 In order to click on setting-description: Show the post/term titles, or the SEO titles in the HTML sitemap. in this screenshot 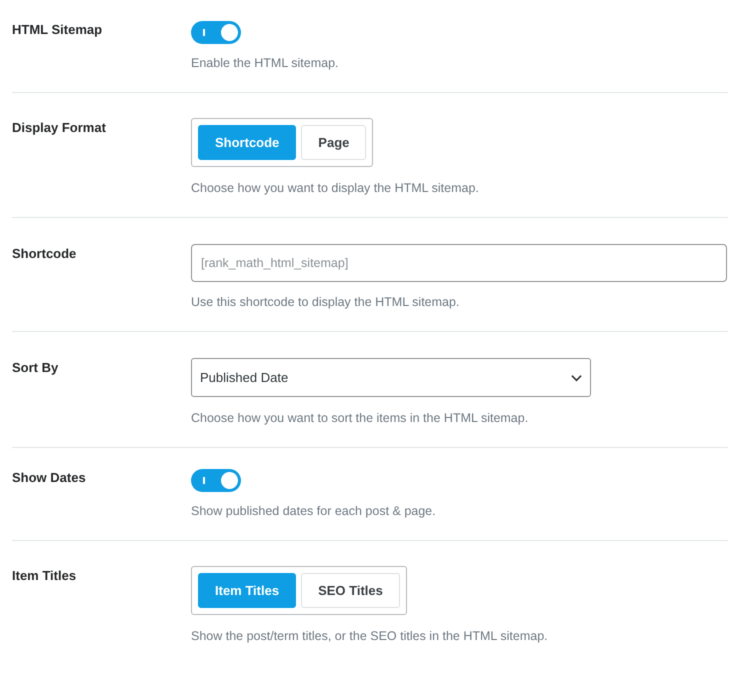, I will do `click(369, 636)`.